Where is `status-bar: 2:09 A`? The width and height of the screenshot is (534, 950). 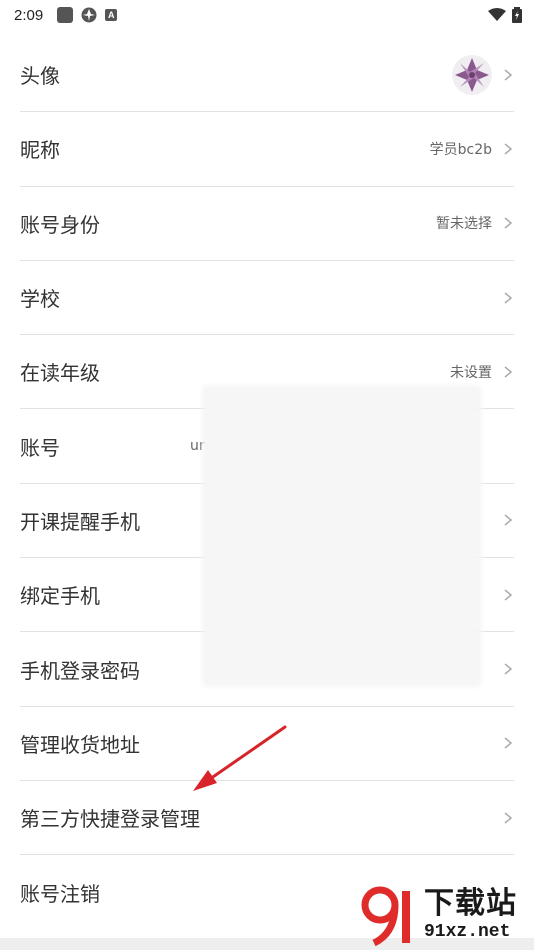 status-bar: 2:09 A is located at coordinates (267, 15).